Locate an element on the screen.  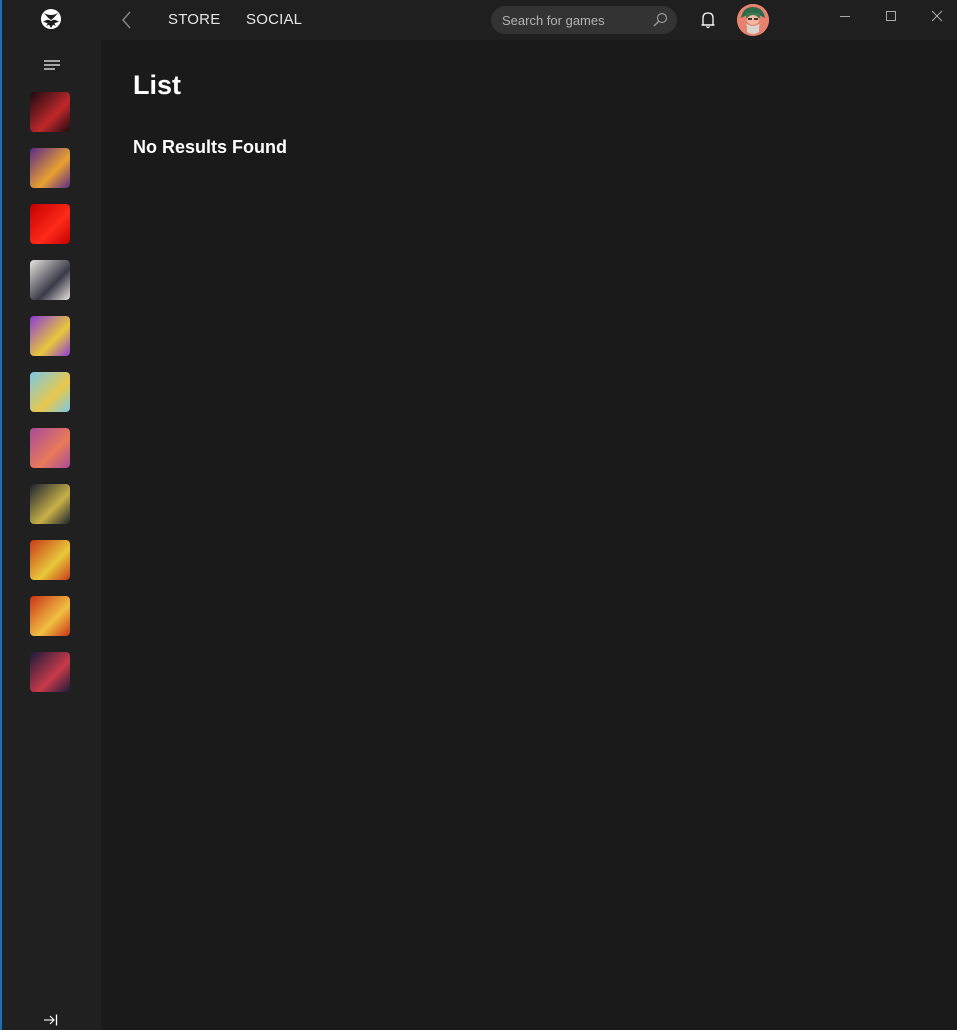
sidebar-game-tile-wolfenstein-youngblood-red is located at coordinates (50, 224).